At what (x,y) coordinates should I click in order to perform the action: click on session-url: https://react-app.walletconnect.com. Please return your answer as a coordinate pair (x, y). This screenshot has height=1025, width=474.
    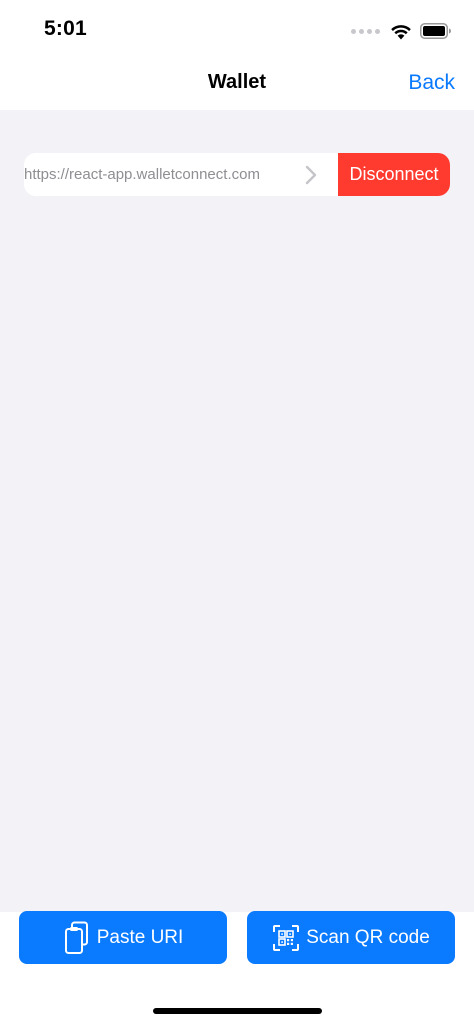
    Looking at the image, I should click on (142, 174).